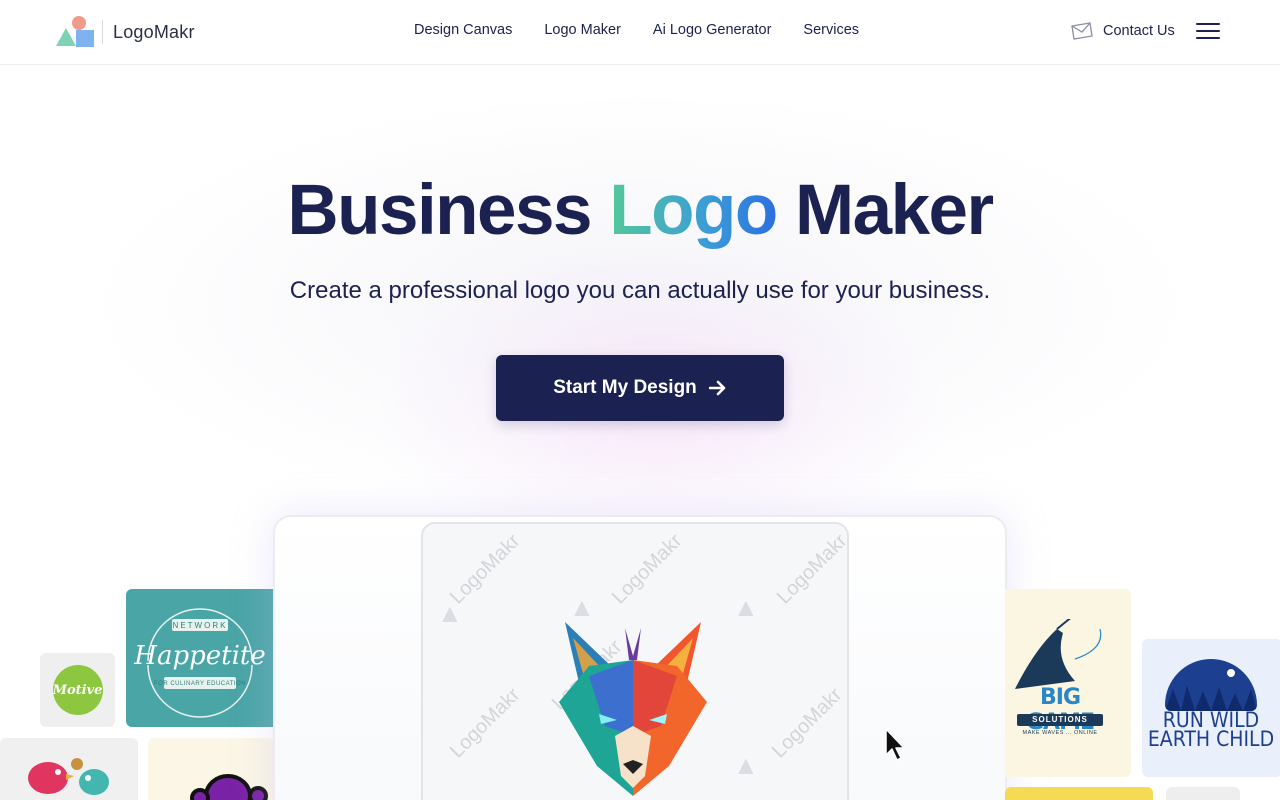 The height and width of the screenshot is (800, 1280). What do you see at coordinates (1068, 683) in the screenshot?
I see `example-logo-big-game: BIG GAME SOLUTIONS MAKE WAVES ... ONLINE` at bounding box center [1068, 683].